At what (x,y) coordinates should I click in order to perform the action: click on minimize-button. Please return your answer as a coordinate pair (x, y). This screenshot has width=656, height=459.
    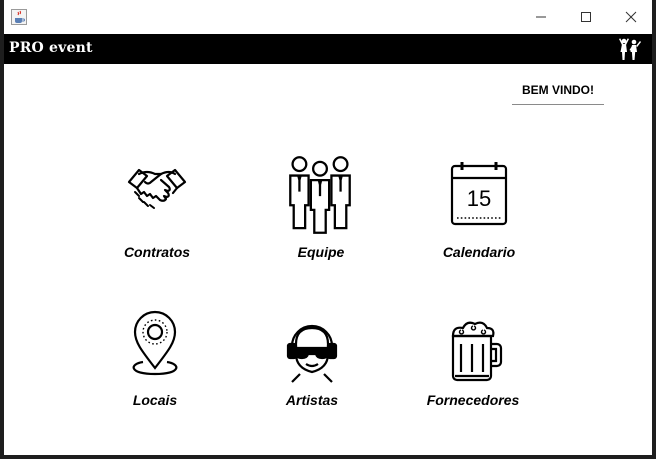
    Looking at the image, I should click on (541, 17).